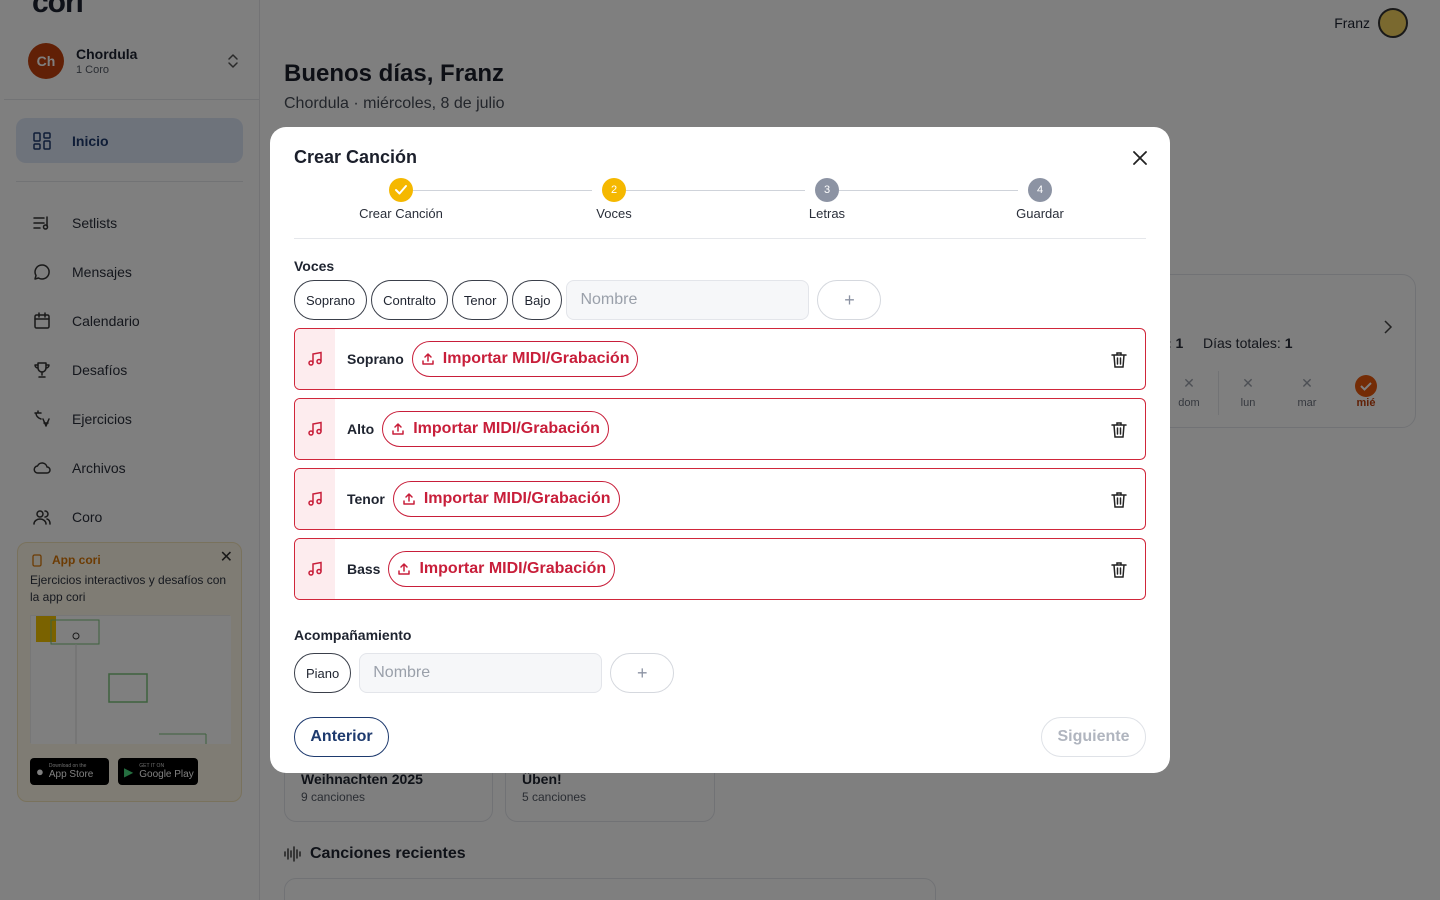  Describe the element at coordinates (409, 300) in the screenshot. I see `voice-chip-contralto: Contralto` at that location.